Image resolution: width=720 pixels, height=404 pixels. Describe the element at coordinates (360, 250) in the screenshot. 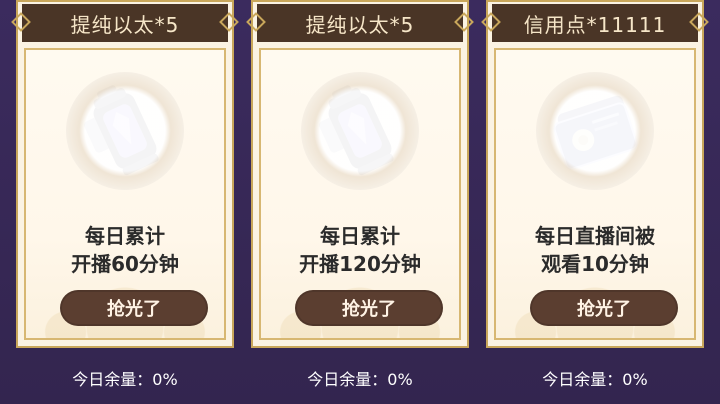

I see `reward-title: 每日累计 开播120分钟` at that location.